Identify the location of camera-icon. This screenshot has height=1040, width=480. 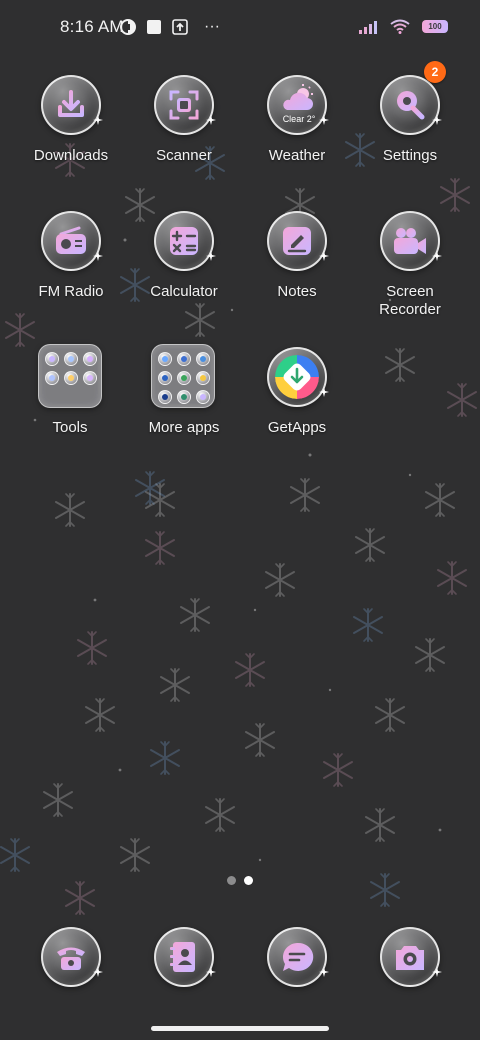
(410, 958).